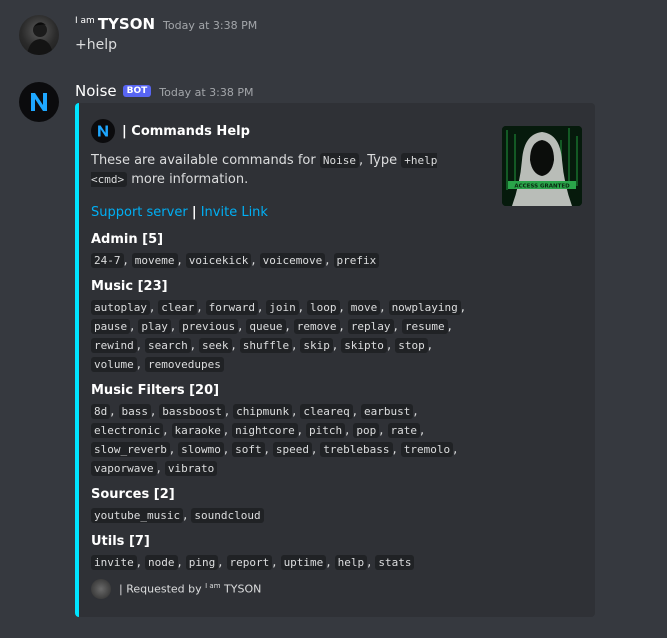 This screenshot has width=667, height=638. What do you see at coordinates (161, 562) in the screenshot?
I see `command-code: node` at bounding box center [161, 562].